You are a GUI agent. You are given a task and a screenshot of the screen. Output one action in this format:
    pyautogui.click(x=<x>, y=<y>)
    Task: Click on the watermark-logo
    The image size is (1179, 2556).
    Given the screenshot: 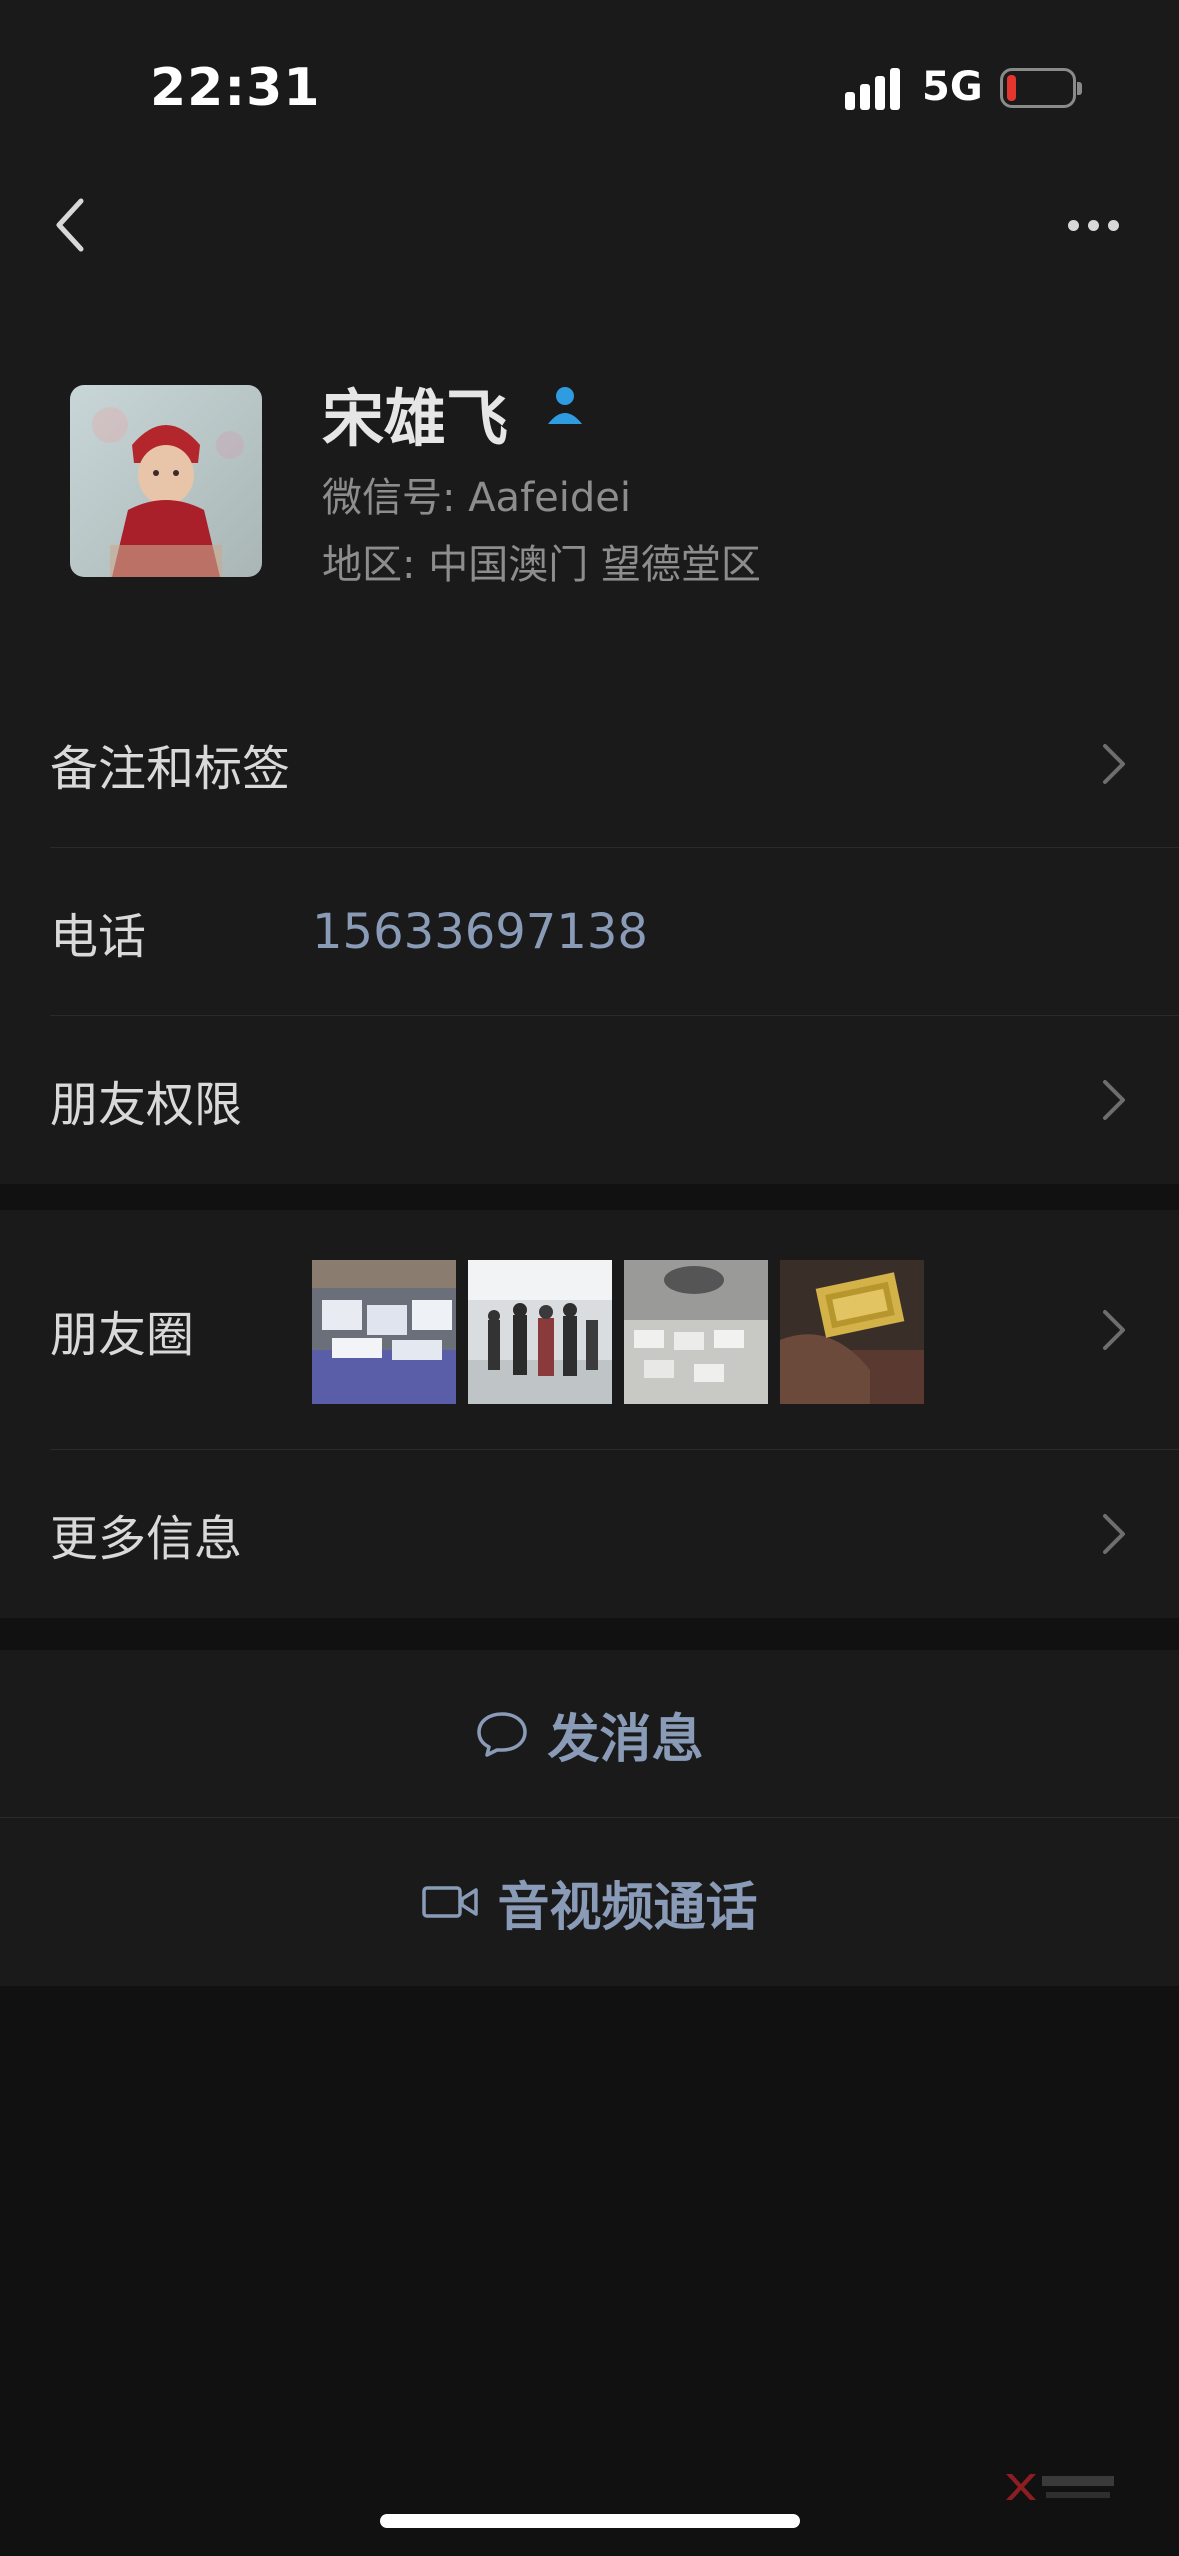 What is the action you would take?
    pyautogui.click(x=1060, y=2487)
    